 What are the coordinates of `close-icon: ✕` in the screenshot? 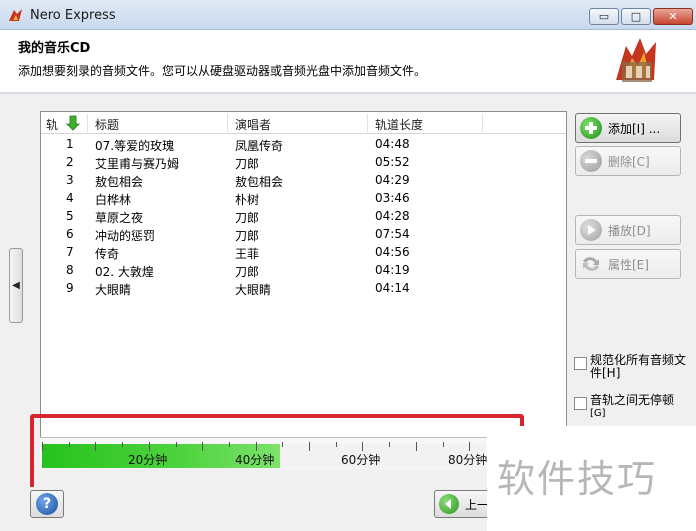 It's located at (673, 16).